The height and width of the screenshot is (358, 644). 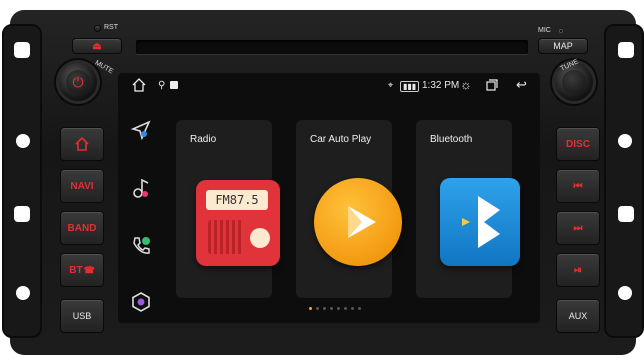 What do you see at coordinates (332, 47) in the screenshot?
I see `disc-slot` at bounding box center [332, 47].